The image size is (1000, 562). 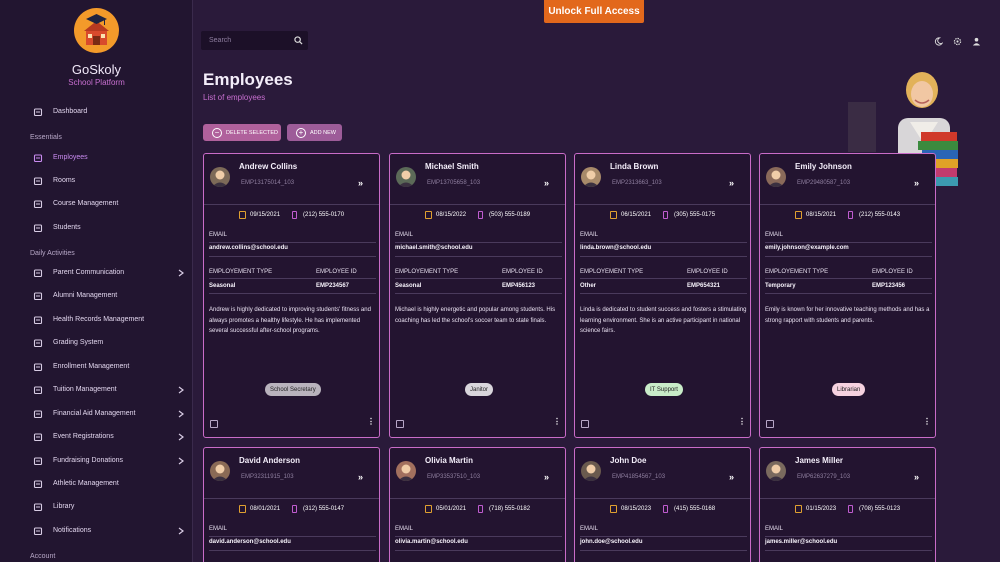 I want to click on course-icon, so click(x=38, y=204).